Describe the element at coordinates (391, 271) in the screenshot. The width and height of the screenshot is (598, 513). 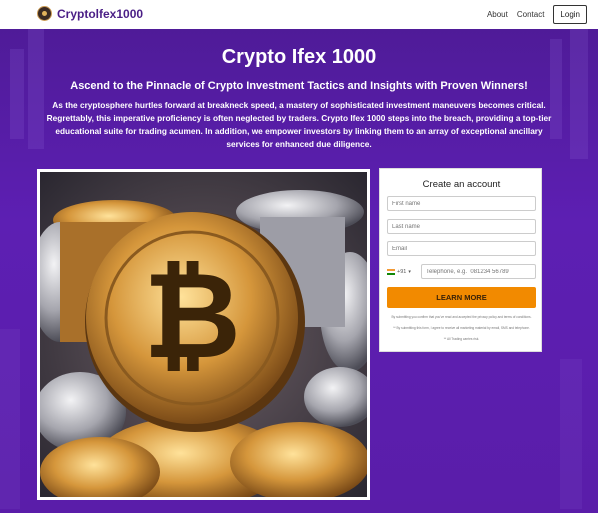
I see `india-flag-icon` at that location.